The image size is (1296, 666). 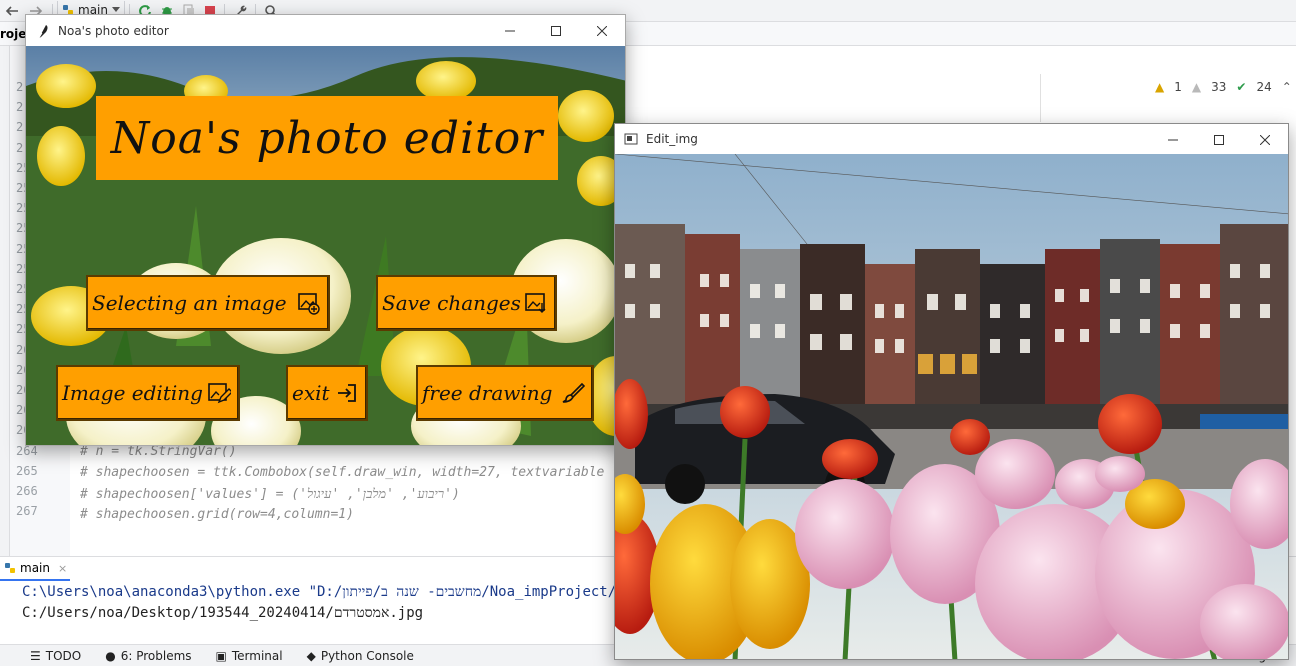 I want to click on tool-tab-todo: ☰ TODO, so click(x=55, y=656).